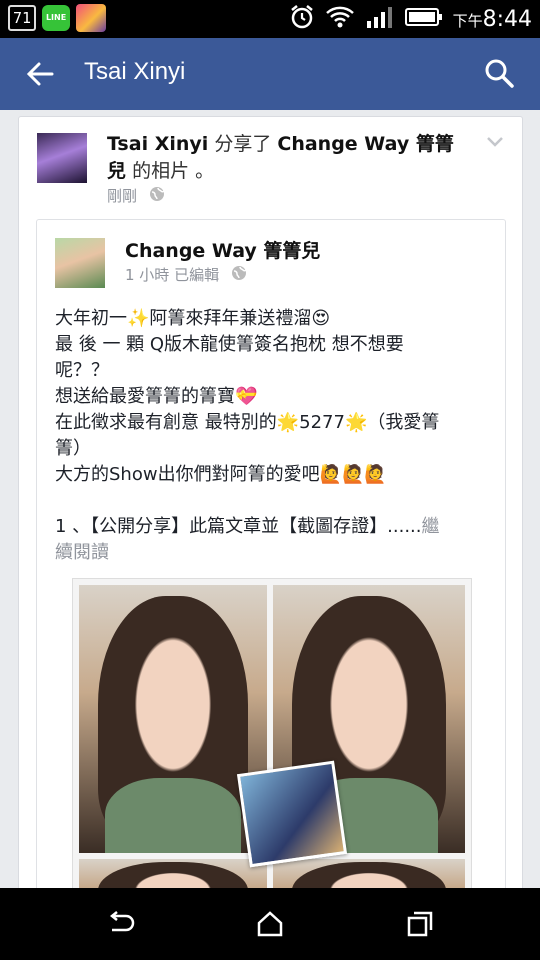  Describe the element at coordinates (91, 18) in the screenshot. I see `game-app-icon` at that location.